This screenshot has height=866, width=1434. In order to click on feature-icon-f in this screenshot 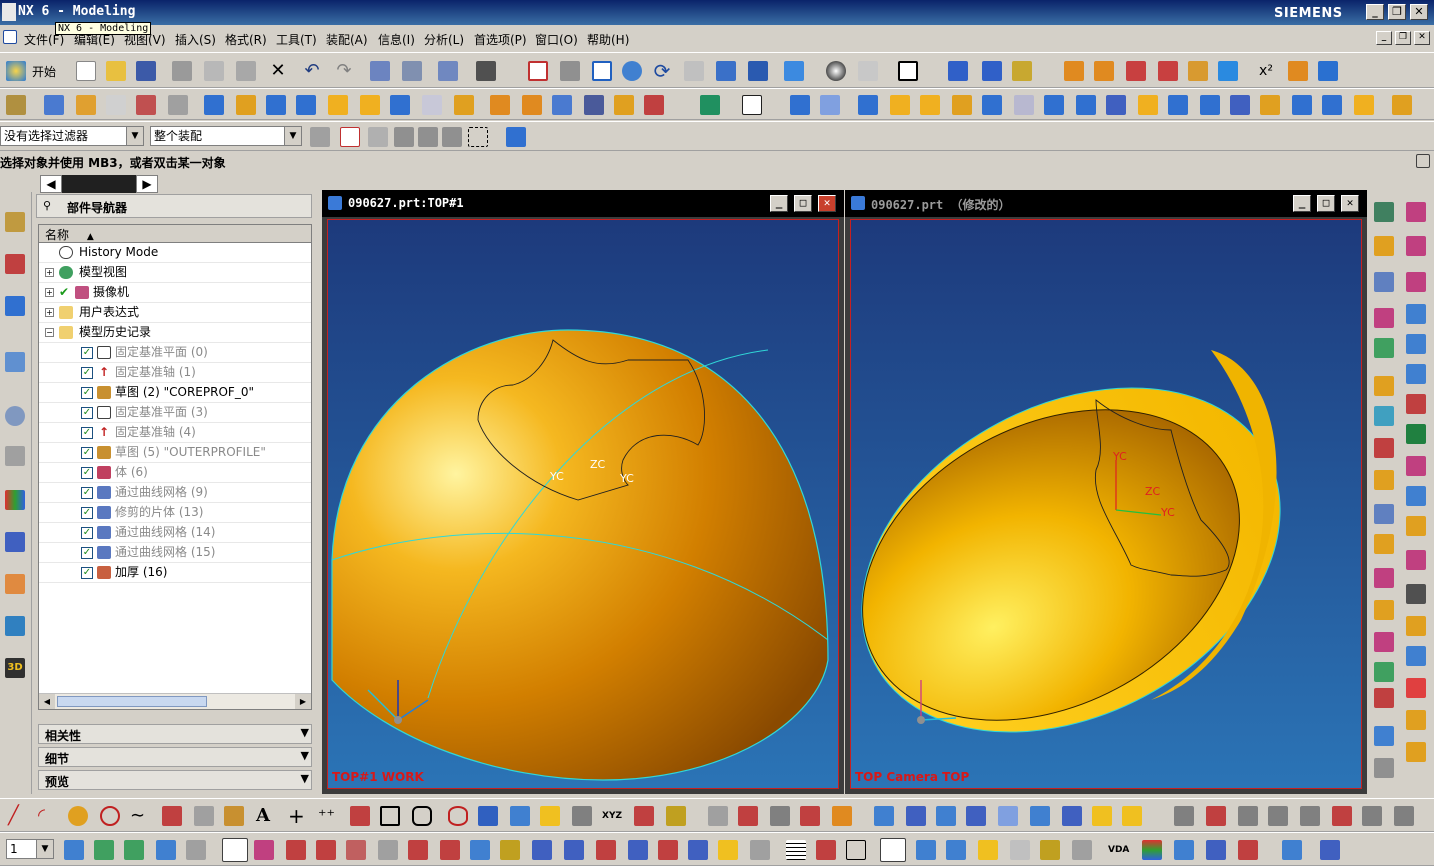, I will do `click(962, 105)`.